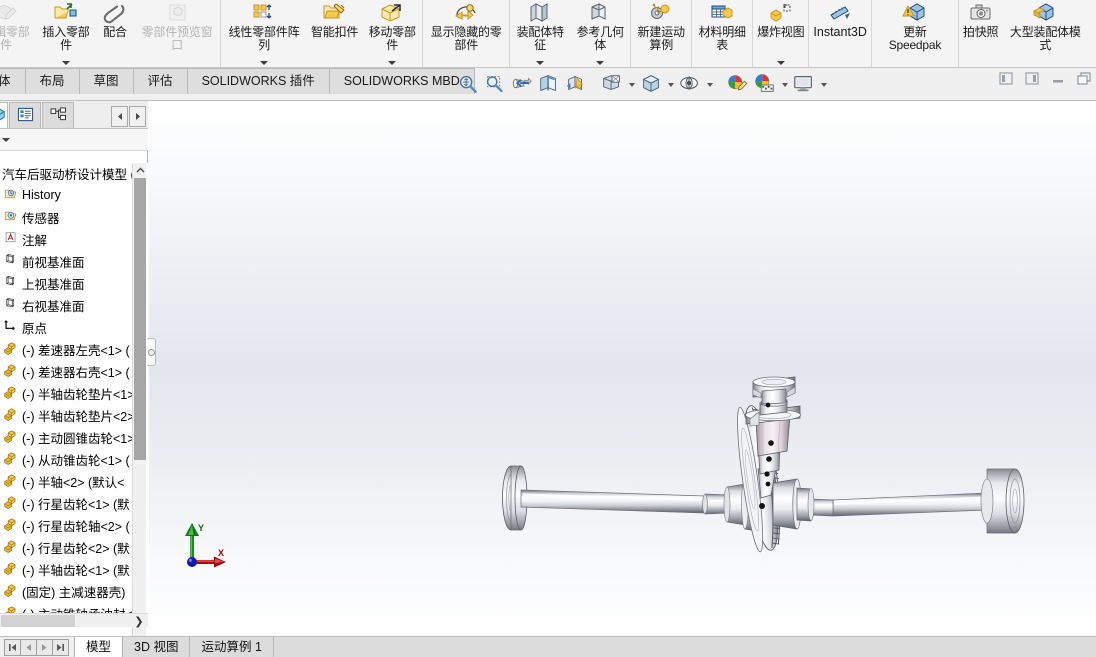 The image size is (1096, 657). I want to click on feature-manager-filter-bar, so click(74, 140).